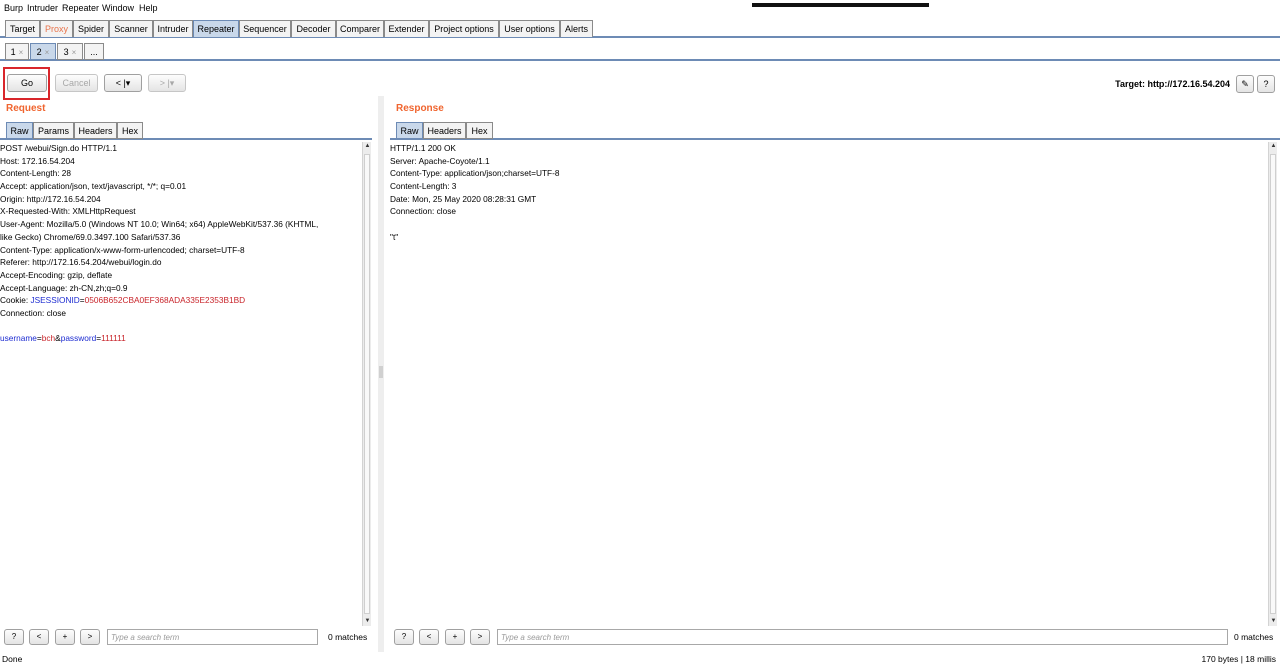  What do you see at coordinates (130, 130) in the screenshot?
I see `request-tab-hex: Hex` at bounding box center [130, 130].